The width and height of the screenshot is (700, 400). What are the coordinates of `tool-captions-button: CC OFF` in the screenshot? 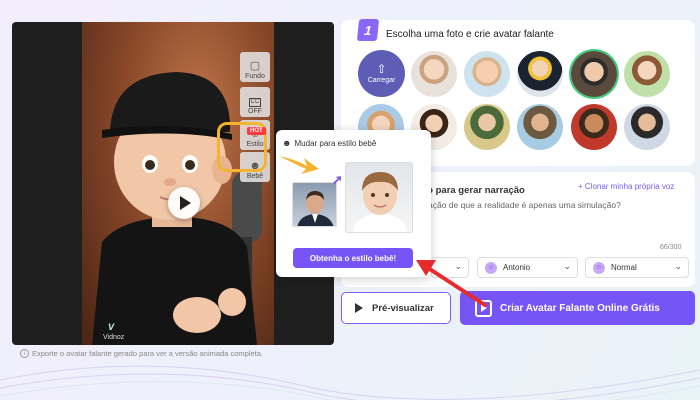 It's located at (255, 102).